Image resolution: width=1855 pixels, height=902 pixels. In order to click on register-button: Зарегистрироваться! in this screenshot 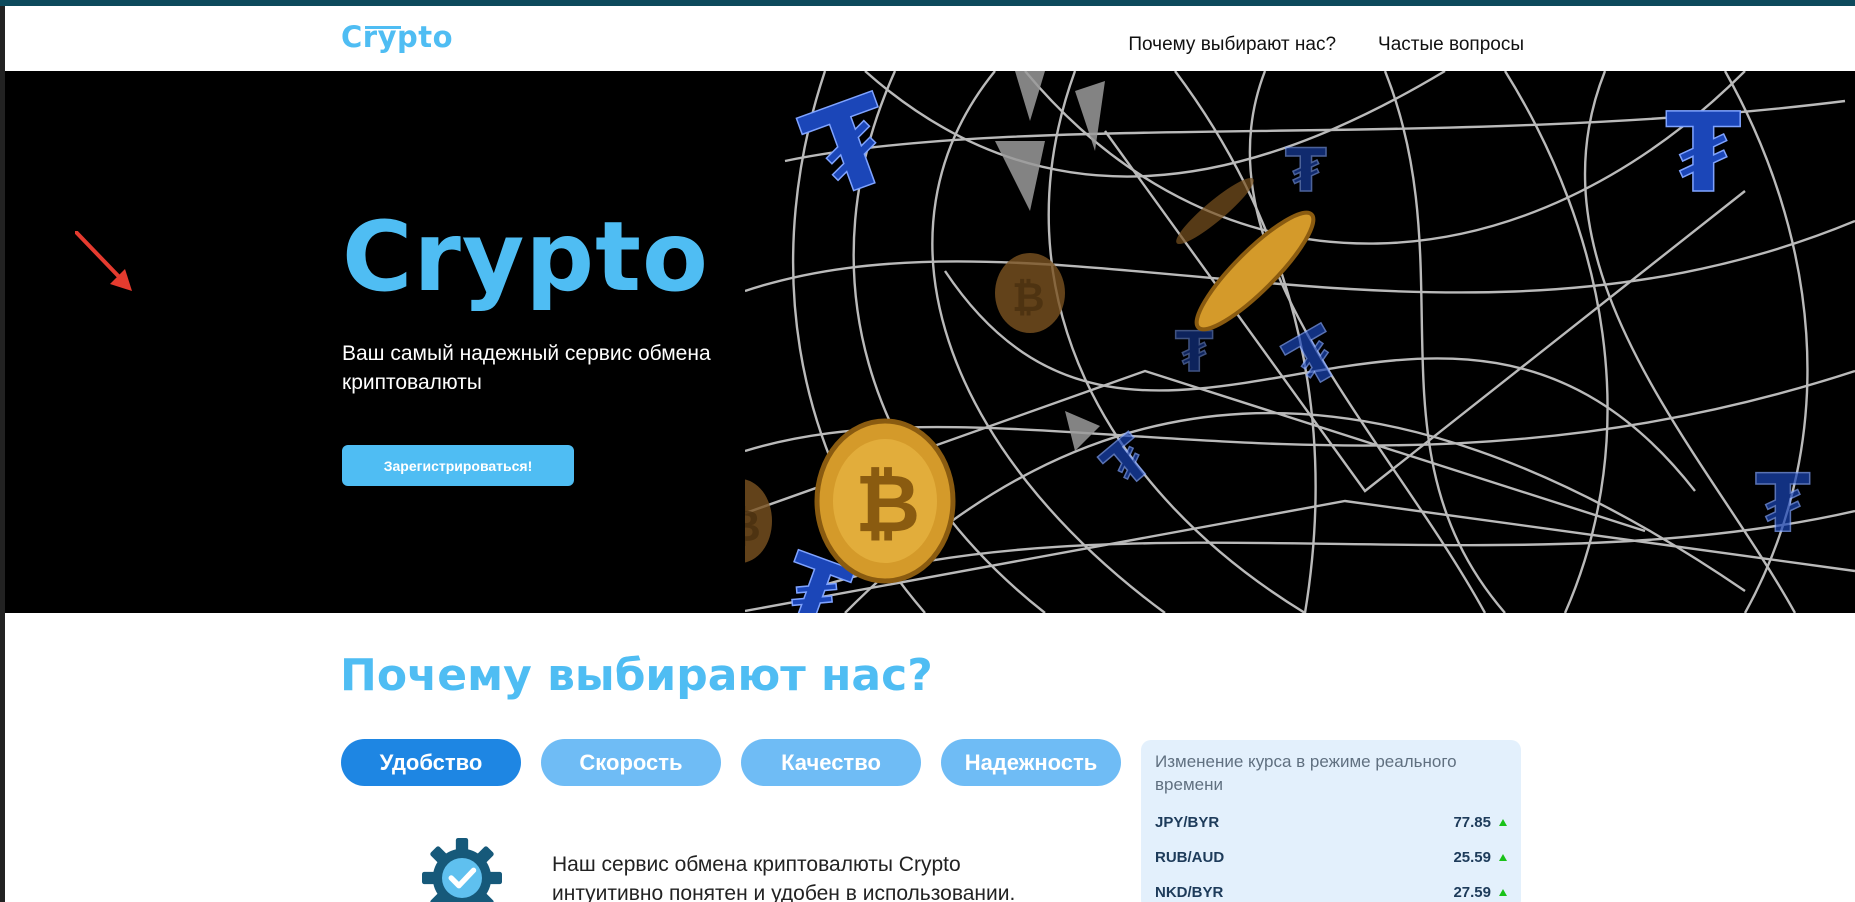, I will do `click(458, 465)`.